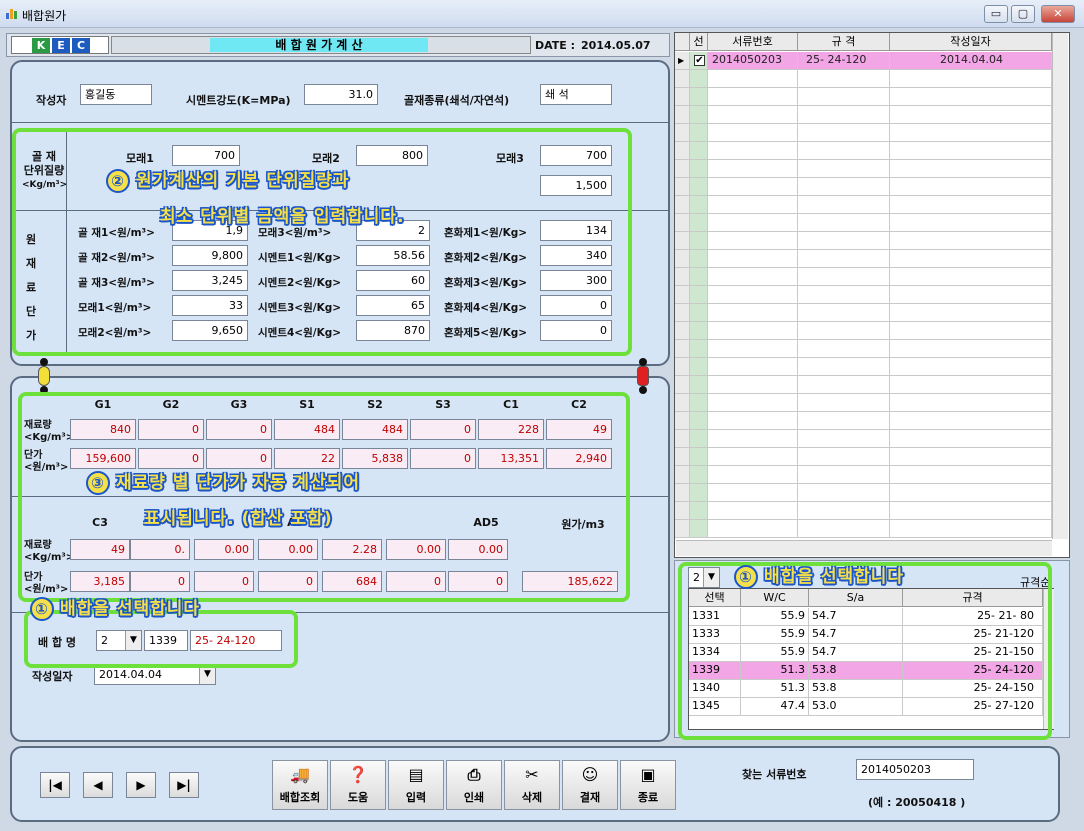  I want to click on doc-grid-header: 규 격, so click(844, 42).